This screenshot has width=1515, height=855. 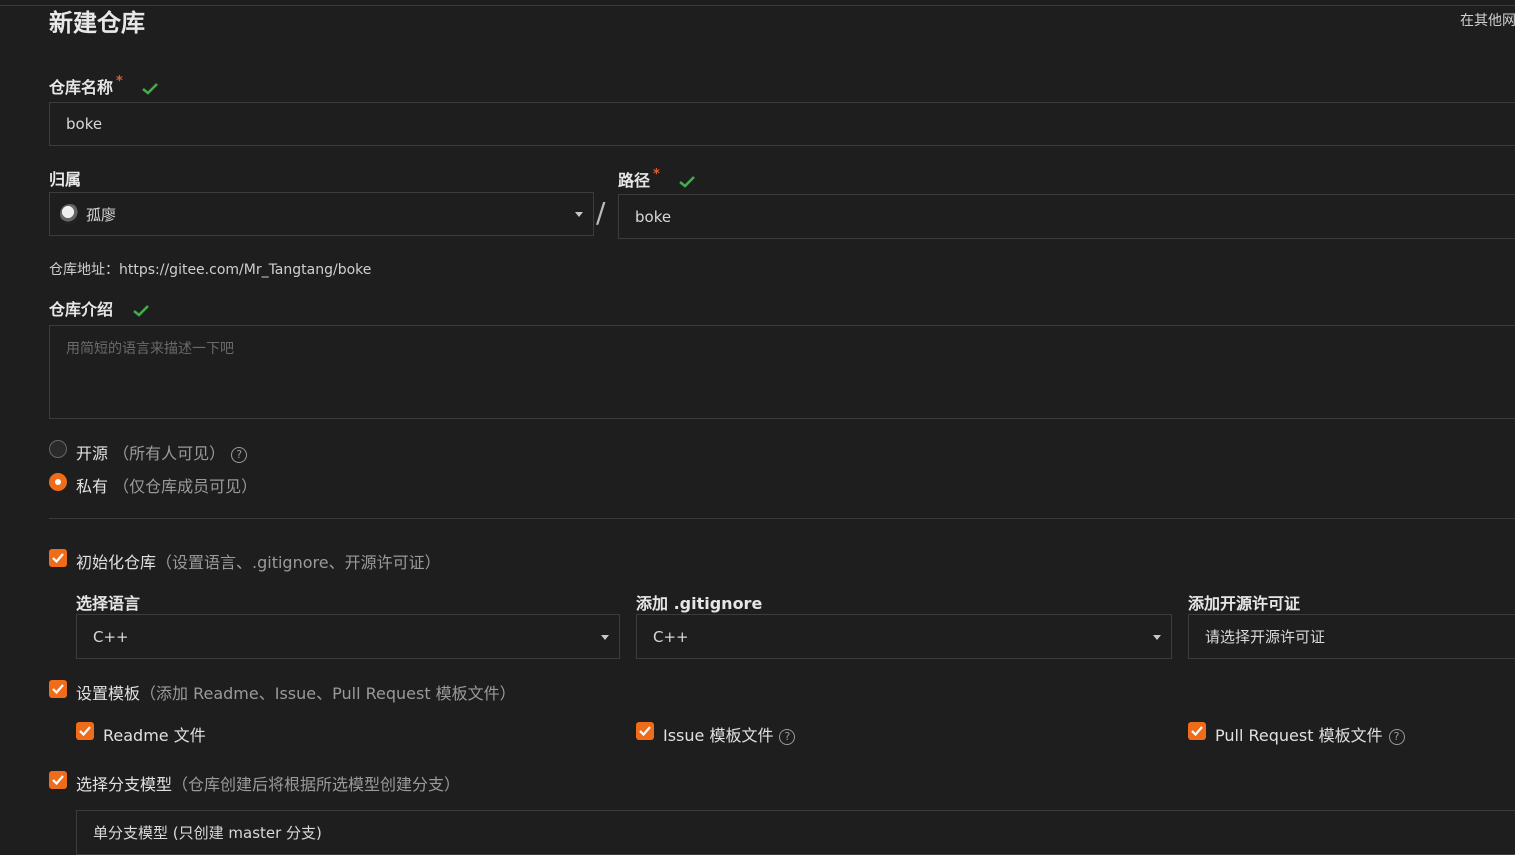 What do you see at coordinates (1066, 216) in the screenshot?
I see `path-input: boke` at bounding box center [1066, 216].